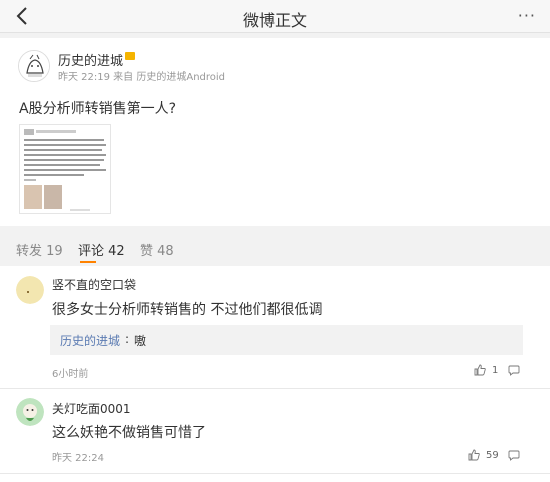  What do you see at coordinates (275, 473) in the screenshot?
I see `comment-divider` at bounding box center [275, 473].